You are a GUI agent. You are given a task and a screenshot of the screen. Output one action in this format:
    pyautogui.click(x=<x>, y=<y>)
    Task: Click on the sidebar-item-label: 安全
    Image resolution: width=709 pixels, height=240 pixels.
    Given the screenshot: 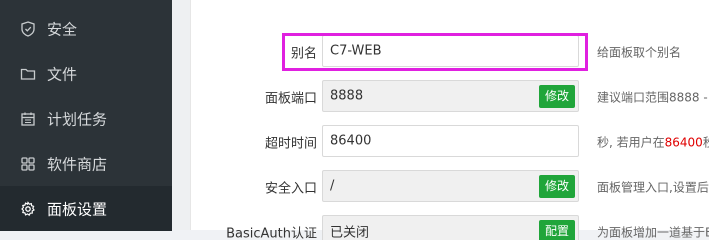 What is the action you would take?
    pyautogui.click(x=62, y=29)
    